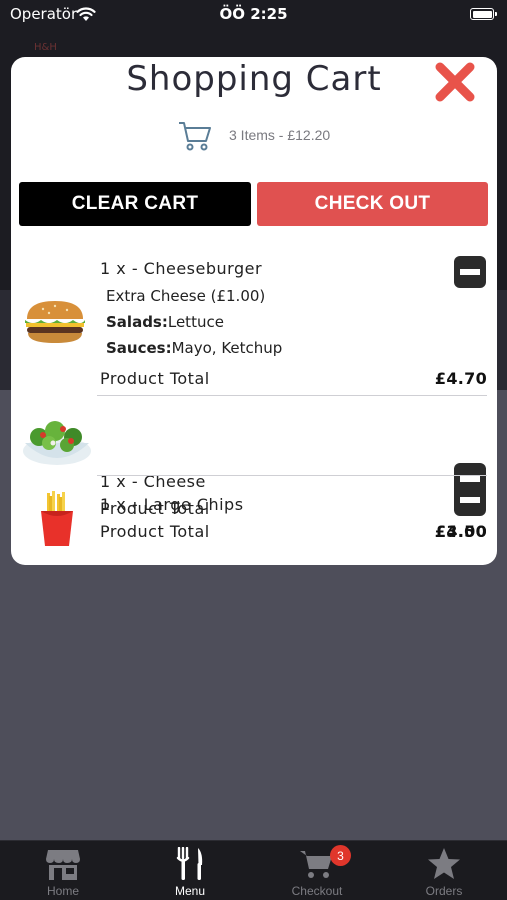 The image size is (507, 900). I want to click on cart-title: Shopping Cart, so click(254, 79).